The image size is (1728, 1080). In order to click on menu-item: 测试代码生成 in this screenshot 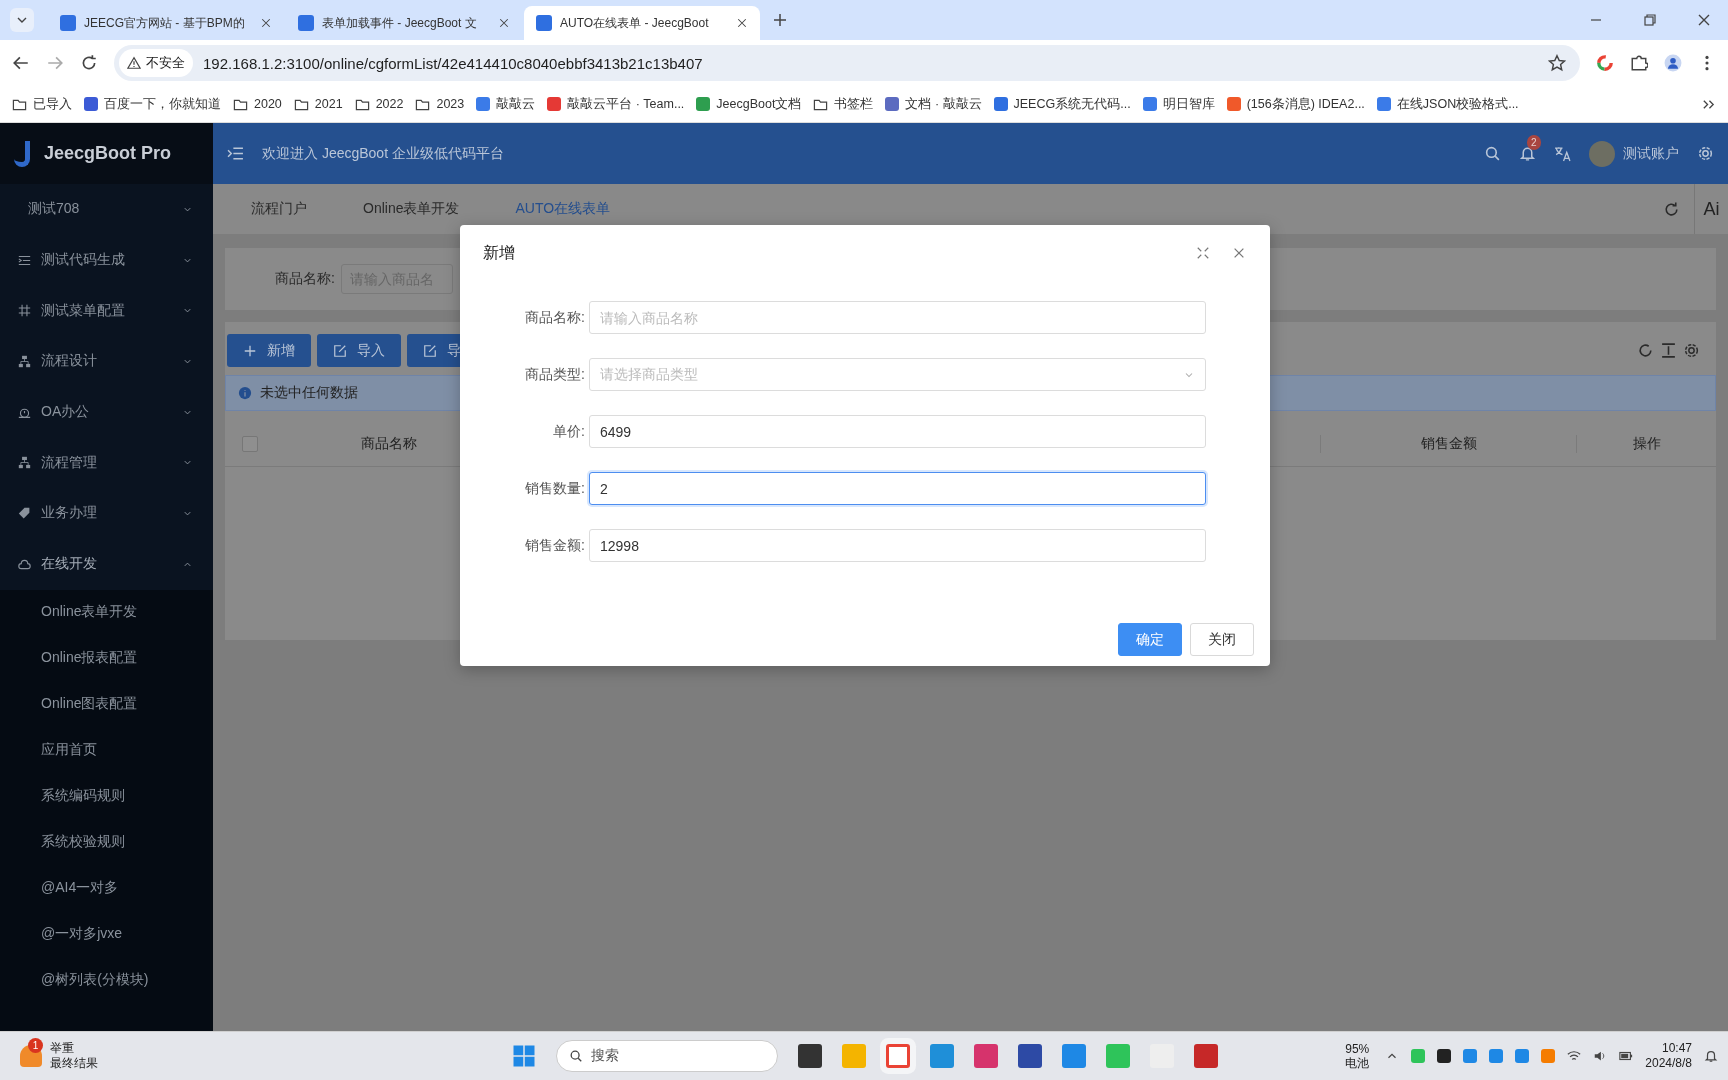, I will do `click(106, 260)`.